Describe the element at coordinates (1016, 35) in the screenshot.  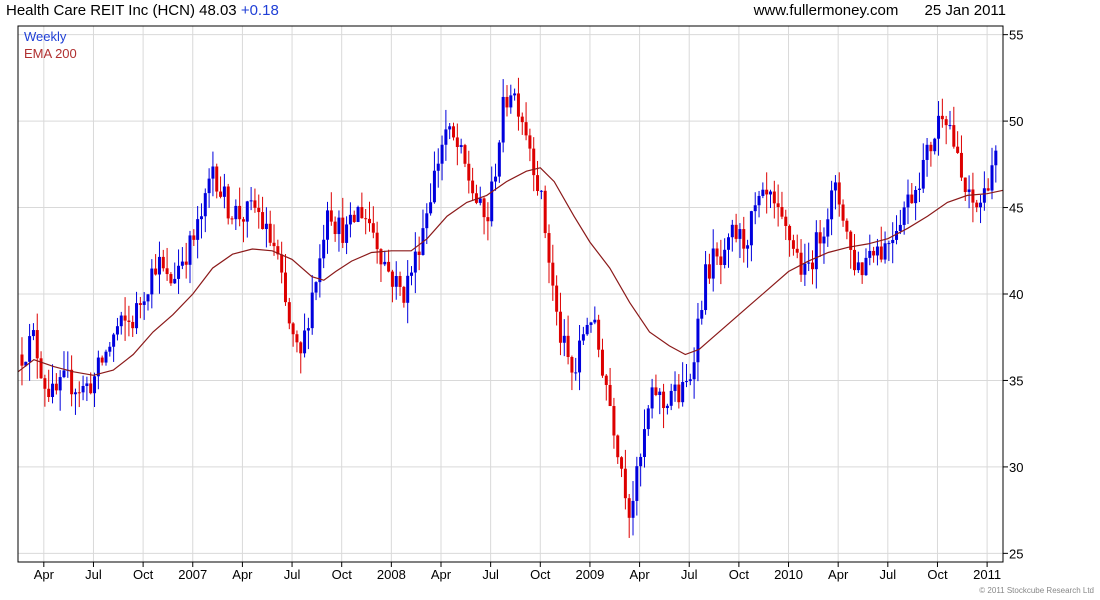
I see `y-tick-label: 55` at that location.